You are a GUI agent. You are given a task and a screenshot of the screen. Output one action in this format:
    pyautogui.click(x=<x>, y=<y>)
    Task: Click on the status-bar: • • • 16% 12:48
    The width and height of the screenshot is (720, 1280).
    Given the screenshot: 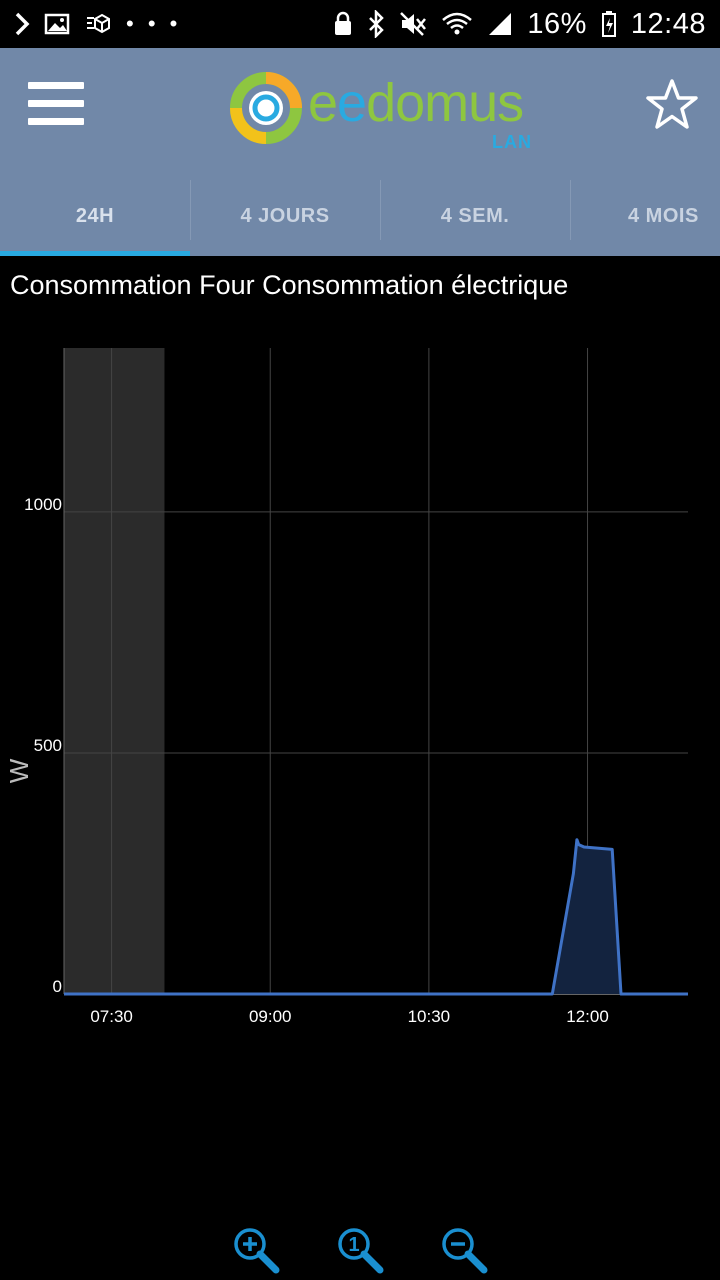 What is the action you would take?
    pyautogui.click(x=360, y=24)
    